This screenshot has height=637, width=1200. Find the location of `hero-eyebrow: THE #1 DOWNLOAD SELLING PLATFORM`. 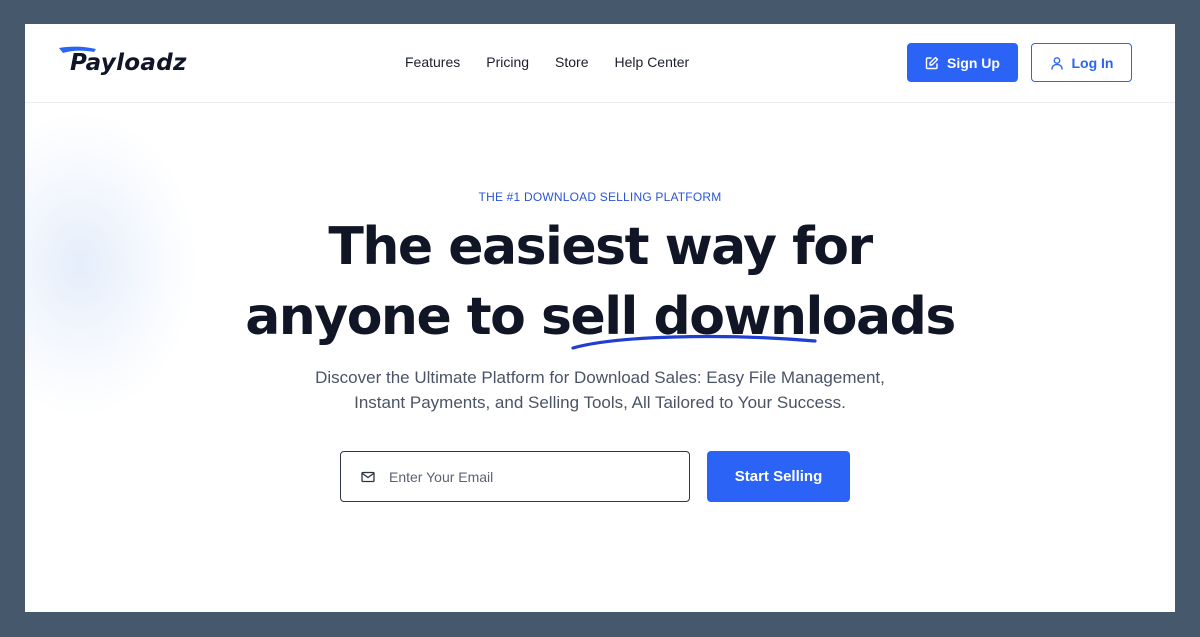

hero-eyebrow: THE #1 DOWNLOAD SELLING PLATFORM is located at coordinates (600, 197).